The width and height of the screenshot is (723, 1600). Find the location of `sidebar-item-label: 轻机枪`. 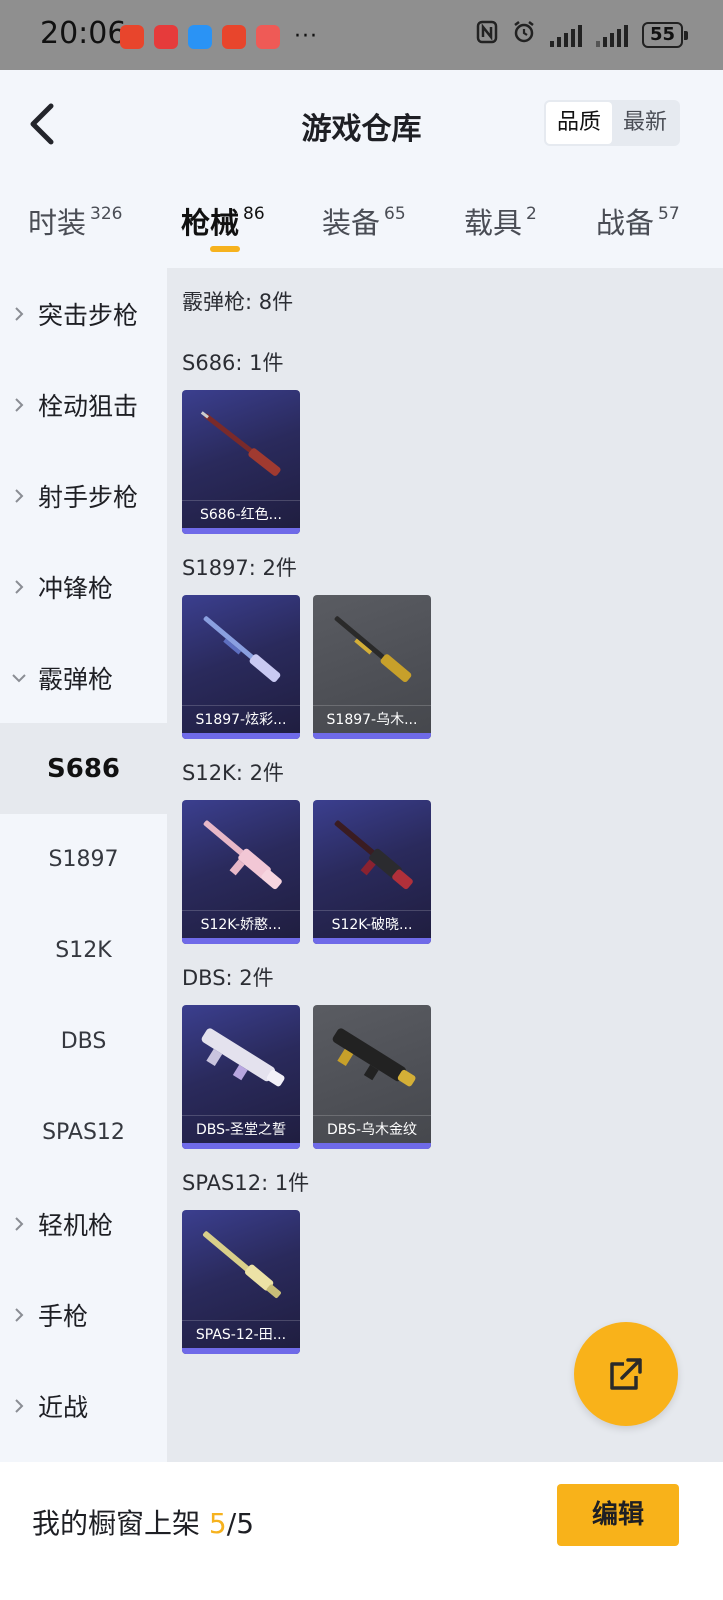

sidebar-item-label: 轻机枪 is located at coordinates (76, 1225).